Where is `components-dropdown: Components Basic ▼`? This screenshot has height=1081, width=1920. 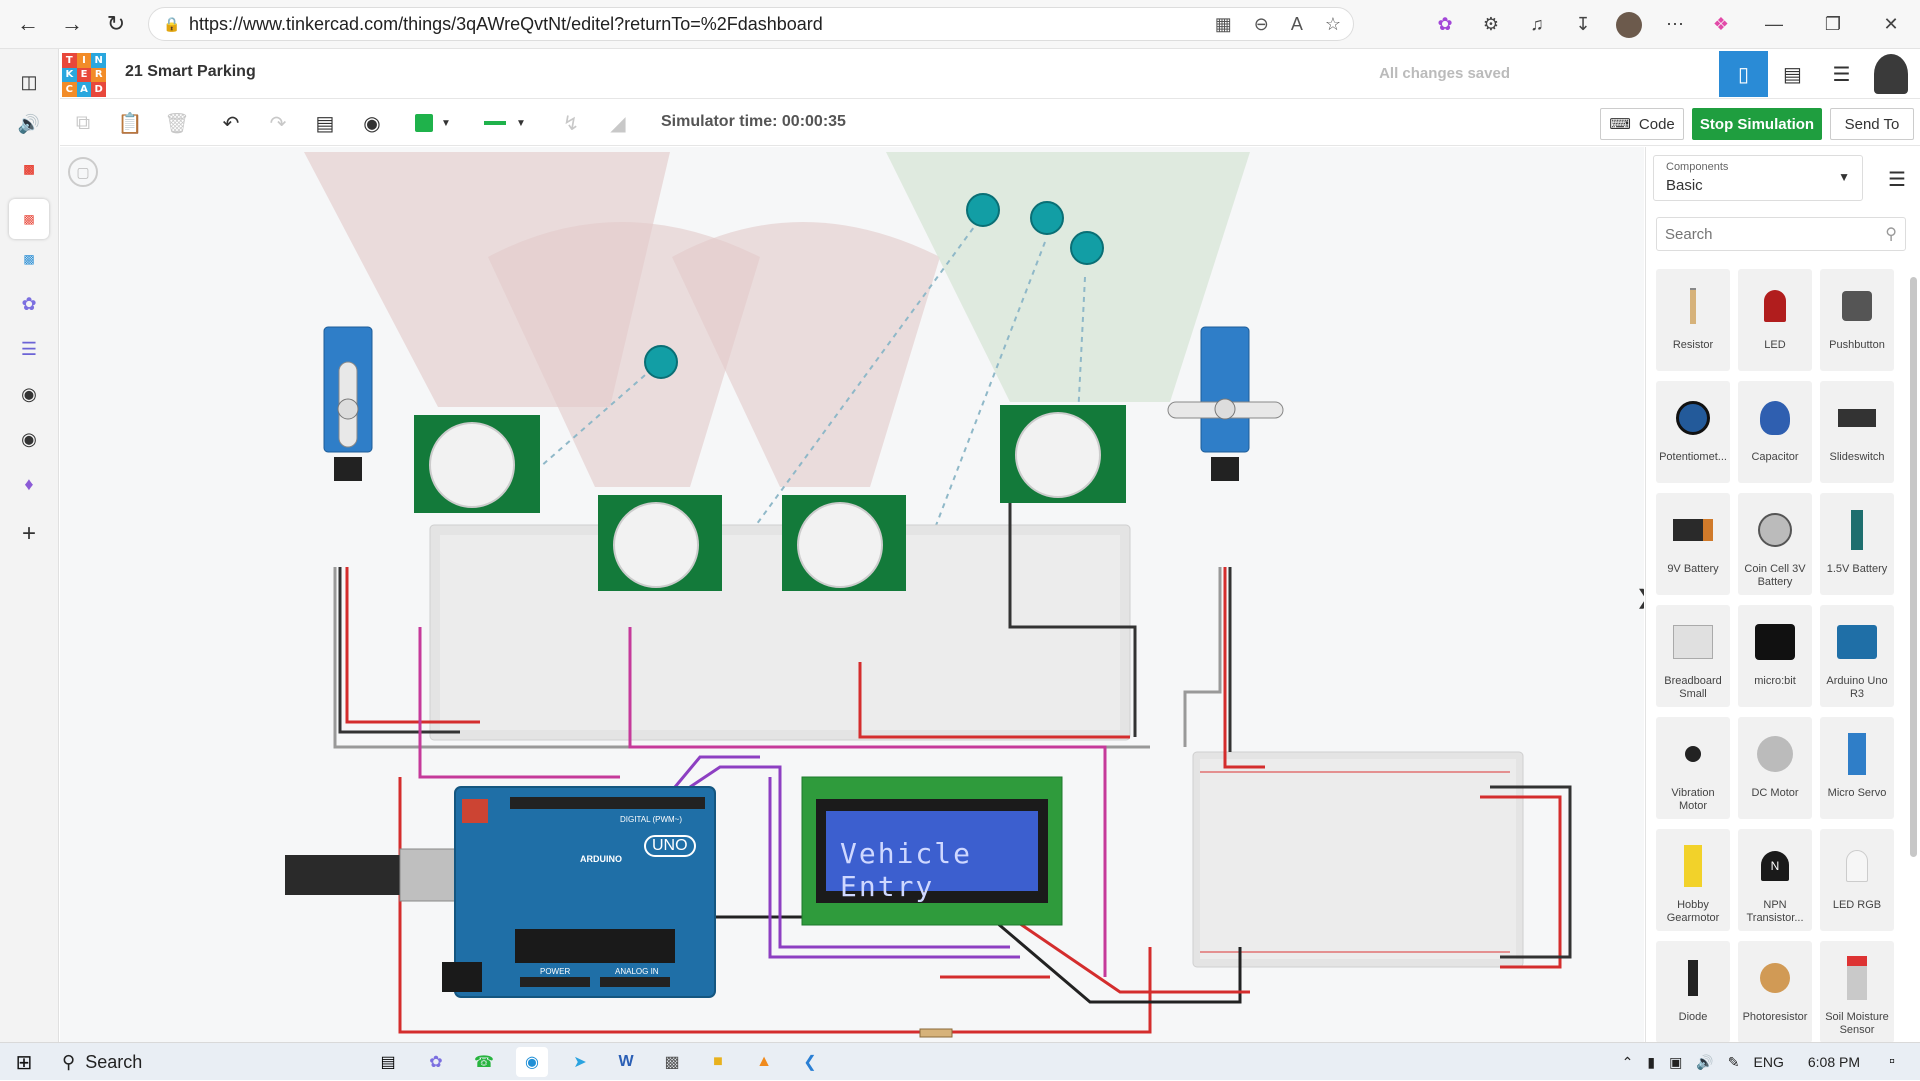
components-dropdown: Components Basic ▼ is located at coordinates (1758, 178).